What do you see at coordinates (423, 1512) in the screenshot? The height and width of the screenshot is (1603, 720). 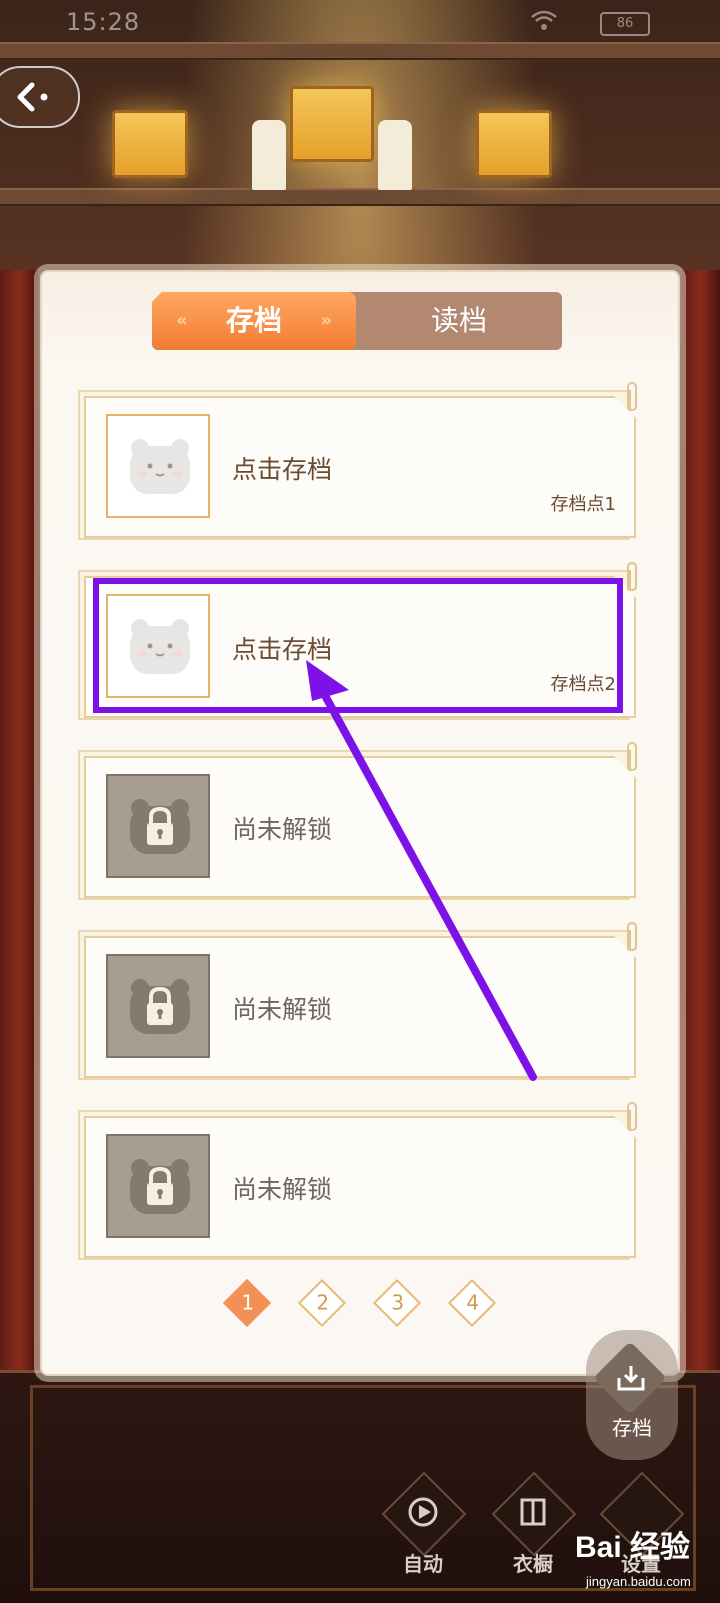 I see `play-icon` at bounding box center [423, 1512].